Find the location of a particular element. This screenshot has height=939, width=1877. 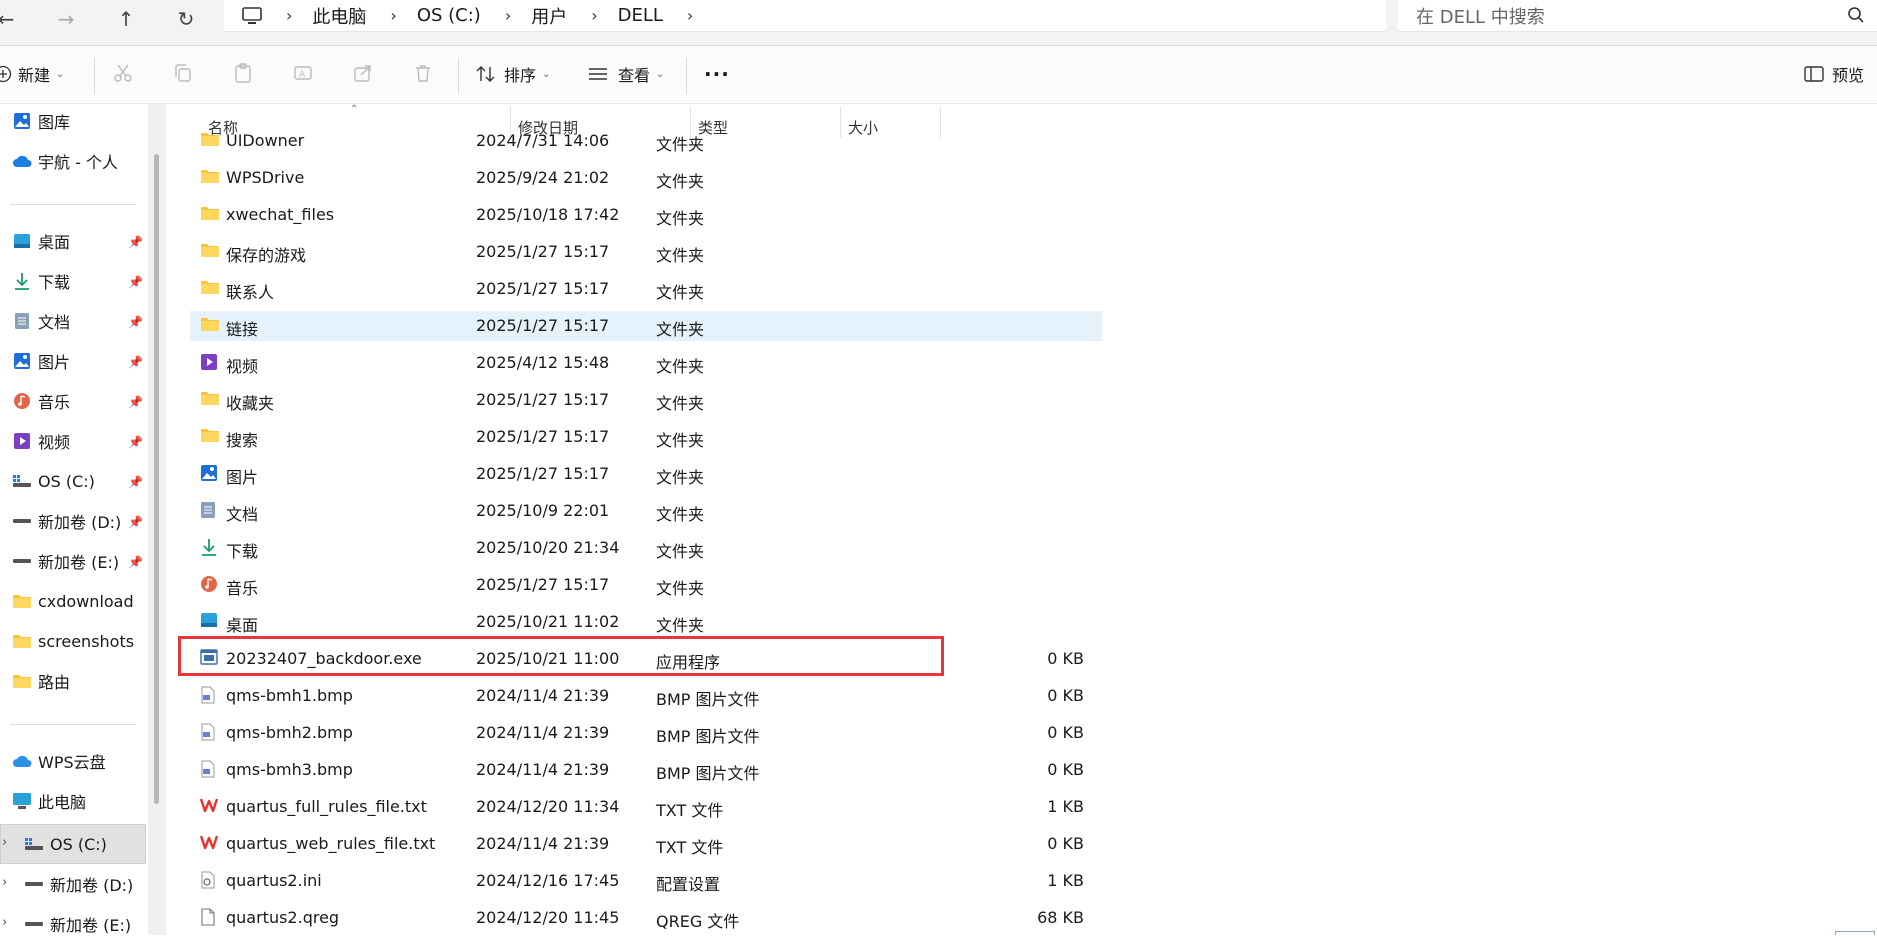

breadcrumb-this-pc: 此电脑 is located at coordinates (339, 16).